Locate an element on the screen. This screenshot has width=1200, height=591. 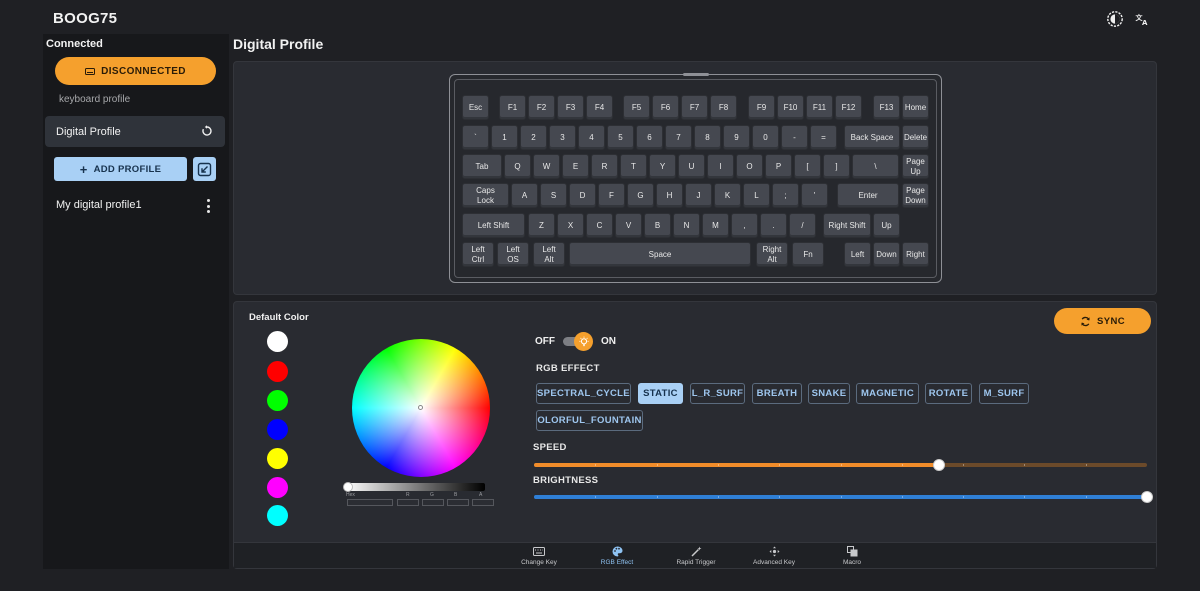
key-c: C is located at coordinates (599, 225).